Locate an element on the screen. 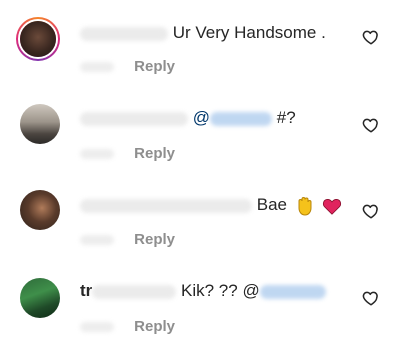  mention-prefix: @ is located at coordinates (201, 117).